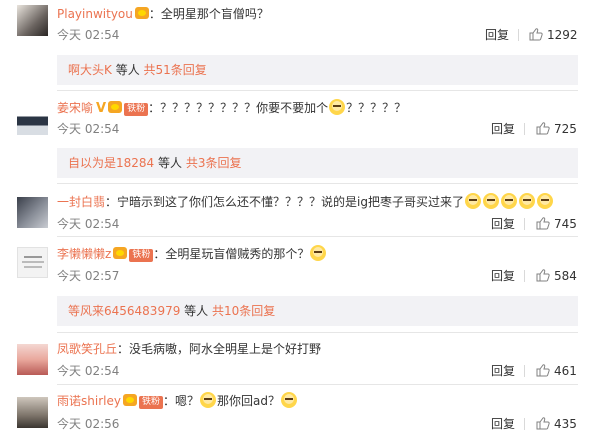  What do you see at coordinates (88, 276) in the screenshot?
I see `timestamp: 今天 02:57` at bounding box center [88, 276].